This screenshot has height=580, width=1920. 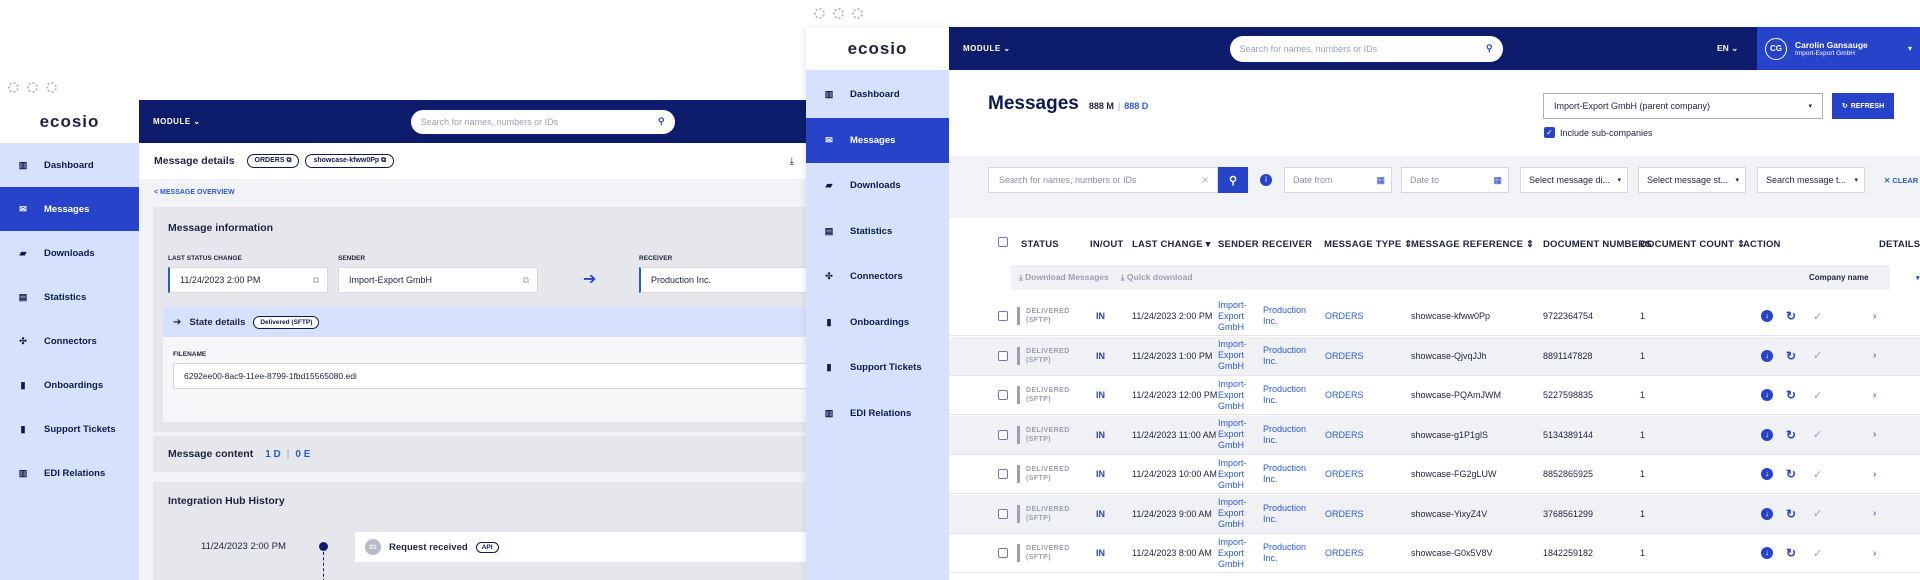 What do you see at coordinates (1910, 48) in the screenshot?
I see `chevron-down-icon: ▾` at bounding box center [1910, 48].